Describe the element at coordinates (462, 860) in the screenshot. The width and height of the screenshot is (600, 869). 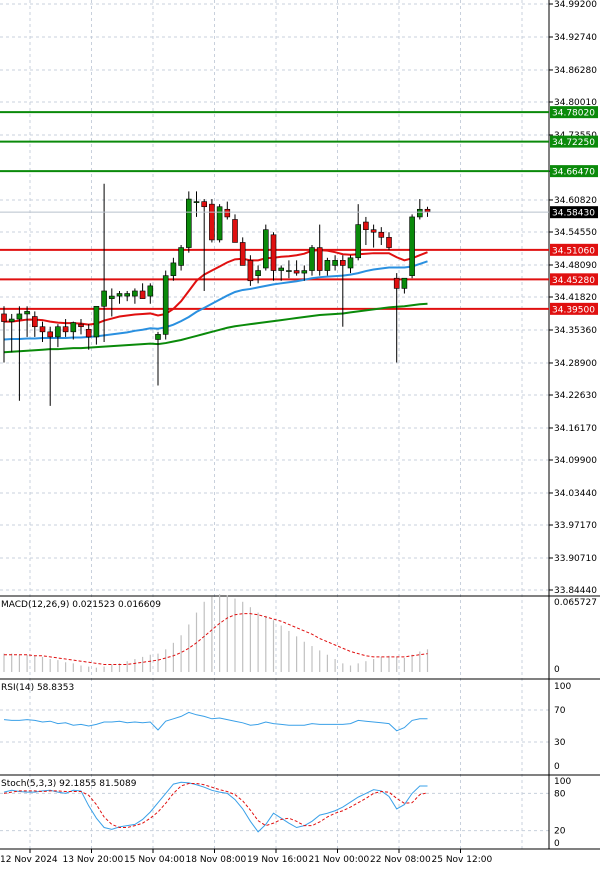
I see `time-tick-label: 25 Nov 12:00` at that location.